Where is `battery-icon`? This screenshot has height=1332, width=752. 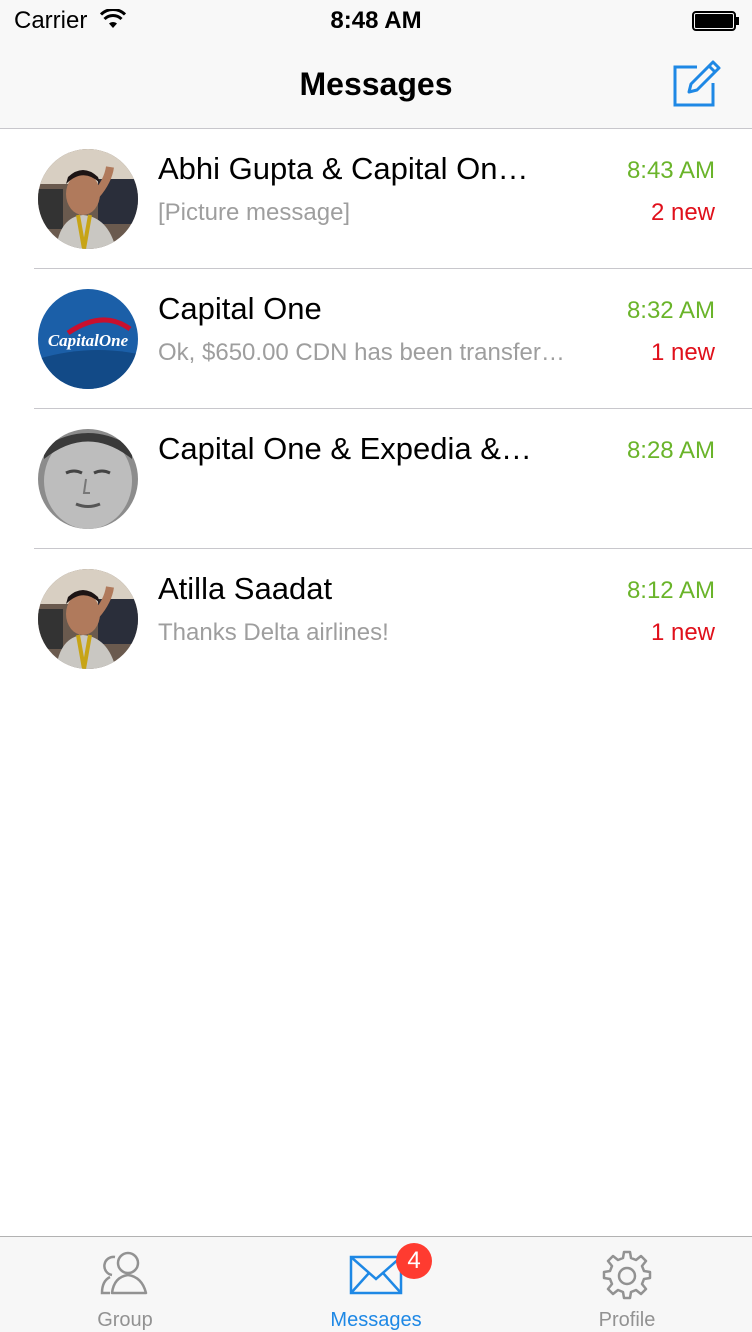 battery-icon is located at coordinates (715, 21).